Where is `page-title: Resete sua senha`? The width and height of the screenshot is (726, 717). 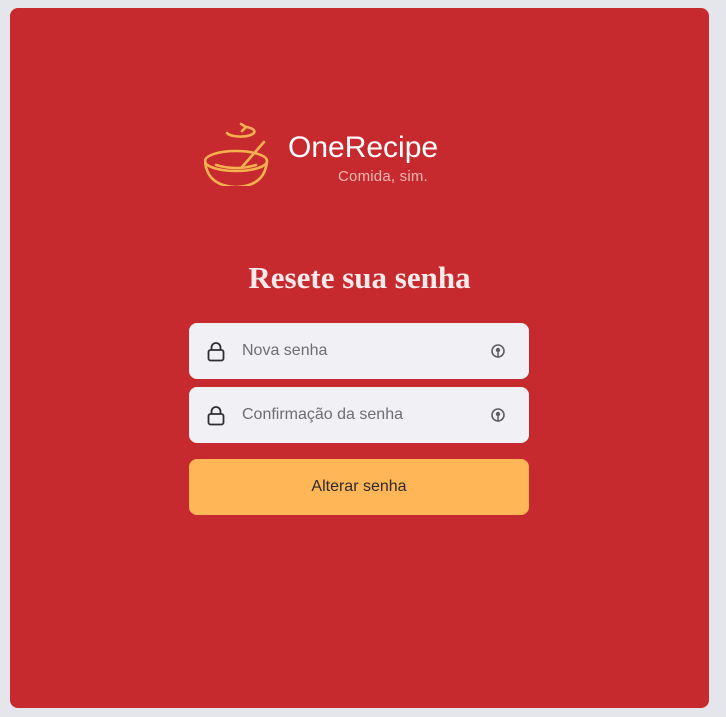
page-title: Resete sua senha is located at coordinates (359, 277).